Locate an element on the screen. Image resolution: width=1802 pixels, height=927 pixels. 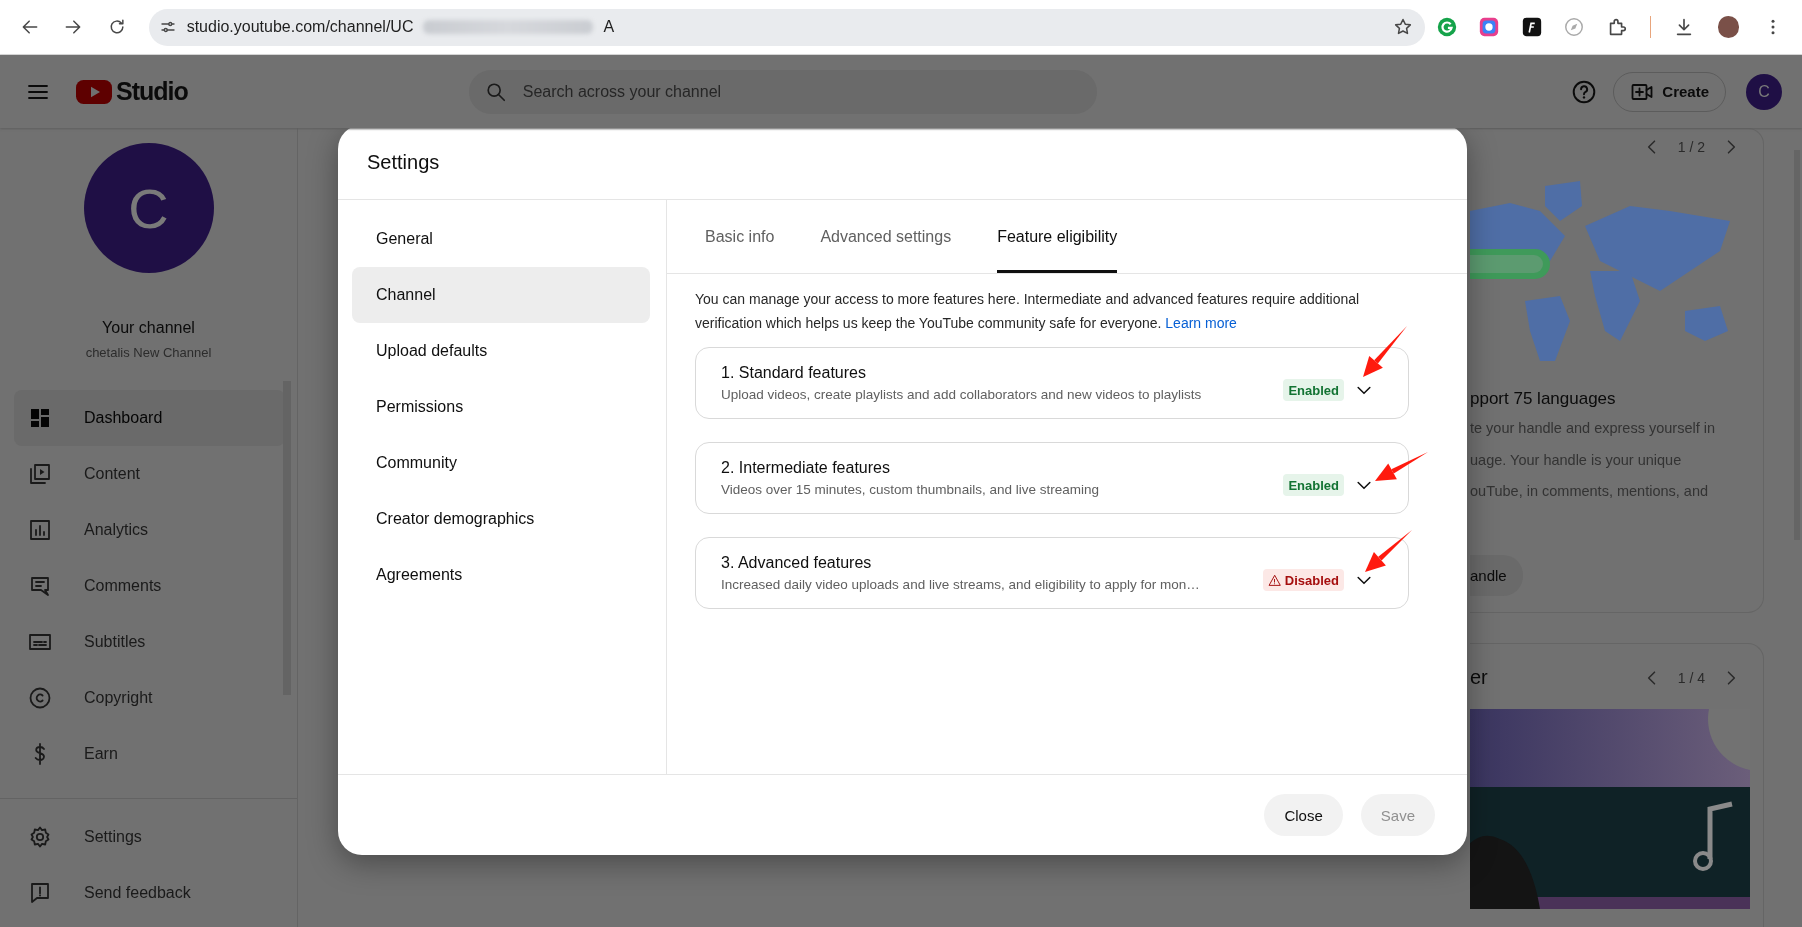
description-text: You can manage your access to more features here. Intermediate and advanced features require additional verification which helps us keep the YouTube community safe for everyone. Learn more is located at coordinates (1028, 311).